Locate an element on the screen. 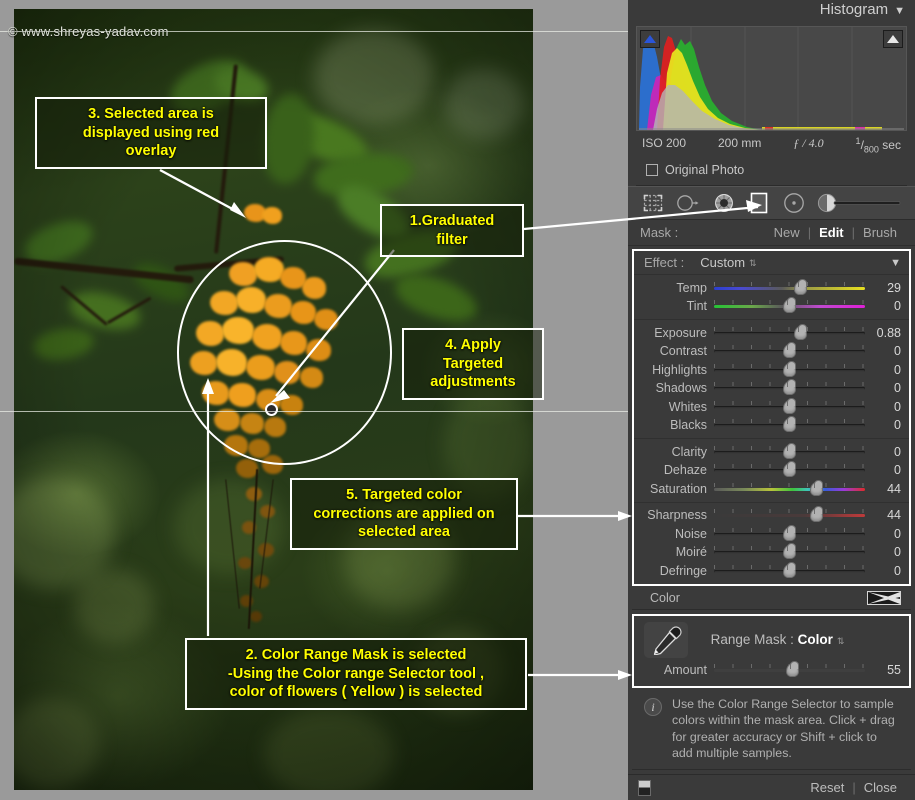 This screenshot has width=915, height=800. exif-shutter-numerator: 1 is located at coordinates (858, 141).